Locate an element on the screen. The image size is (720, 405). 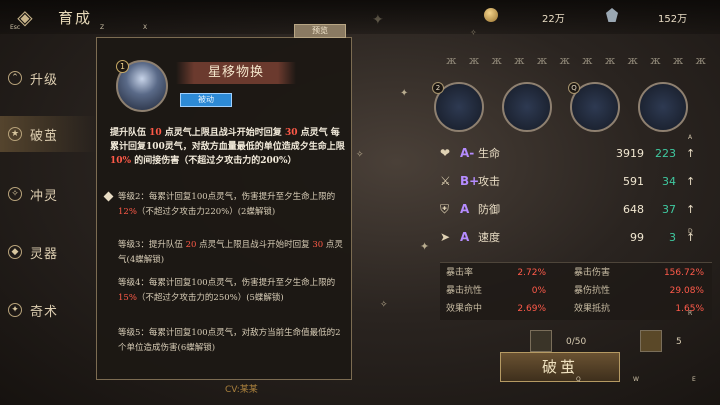
stat-label: 效果命中 is located at coordinates (464, 309).